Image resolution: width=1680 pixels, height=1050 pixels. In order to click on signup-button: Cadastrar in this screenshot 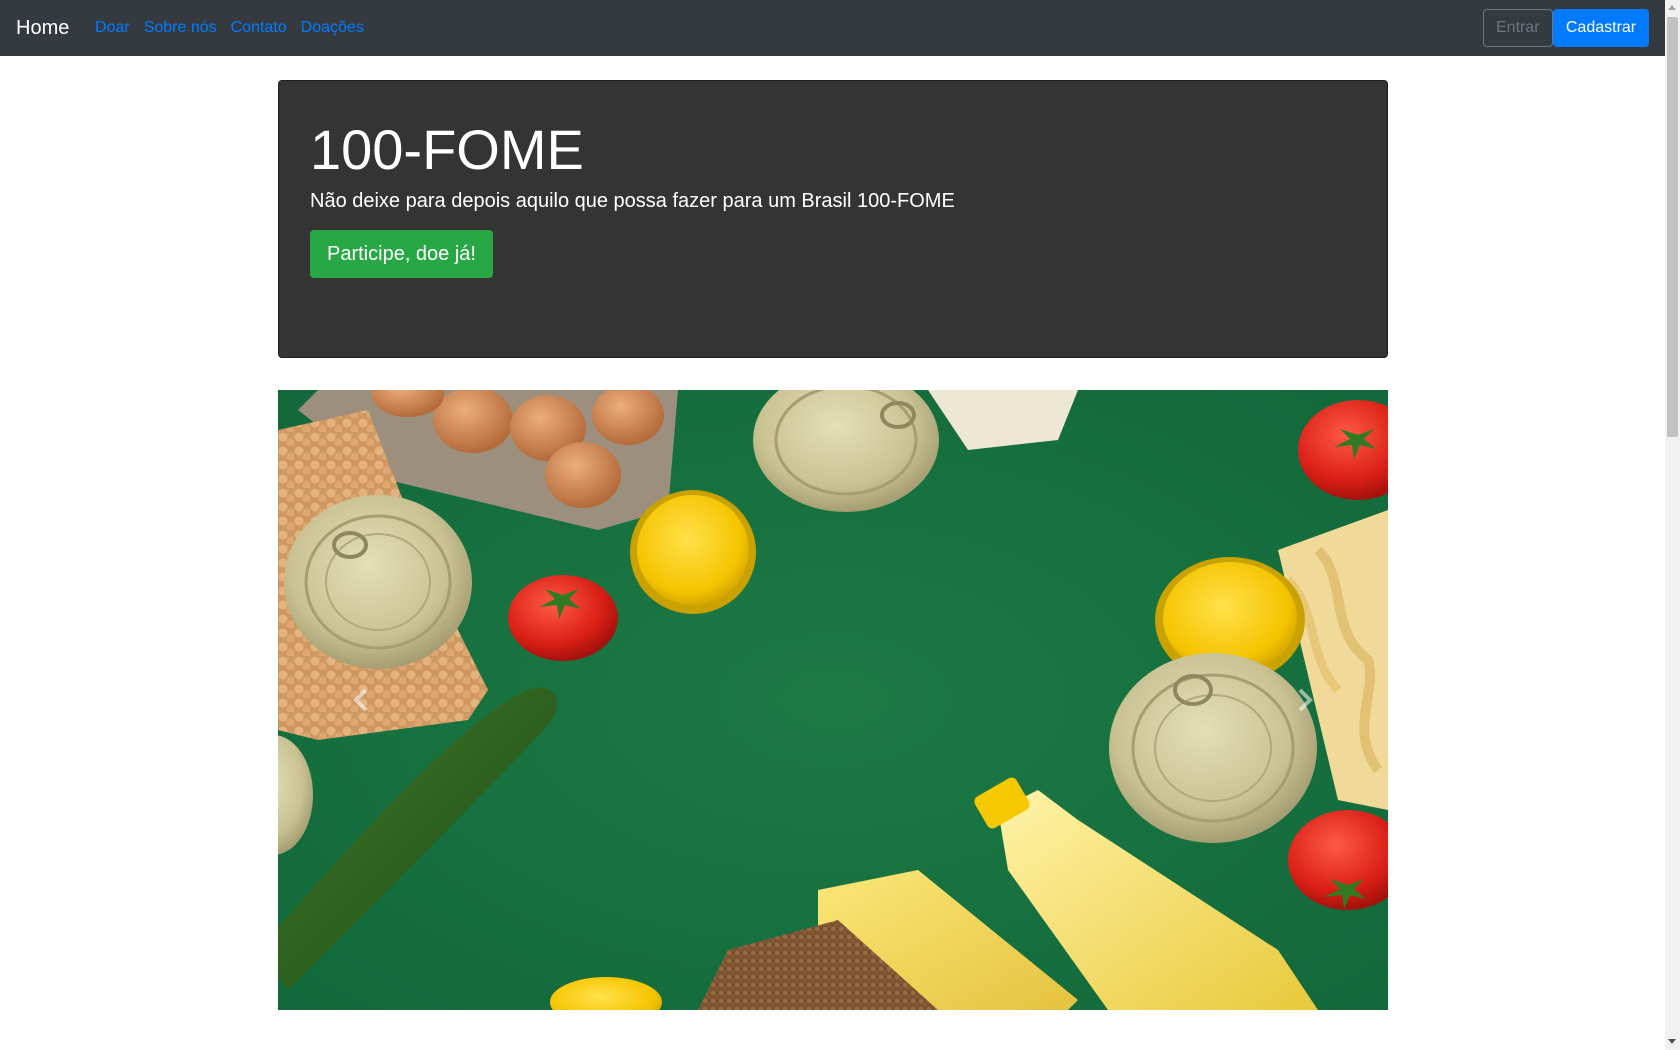, I will do `click(1601, 28)`.